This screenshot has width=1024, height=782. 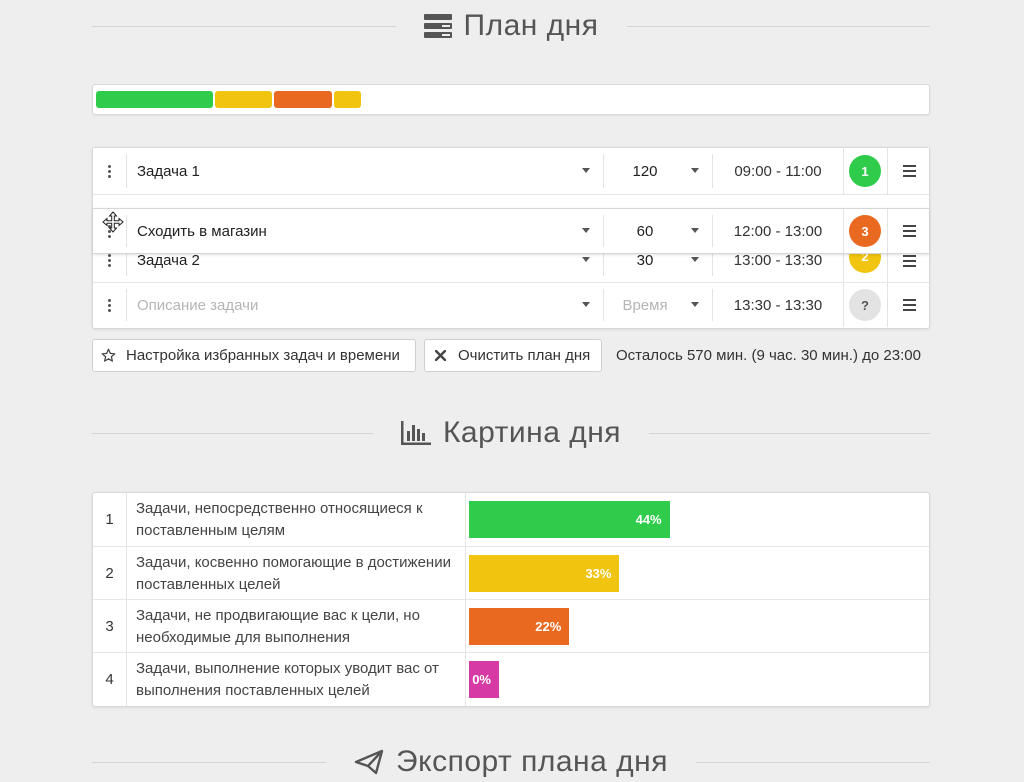 I want to click on section-title: Экспорт плана дня, so click(x=532, y=761).